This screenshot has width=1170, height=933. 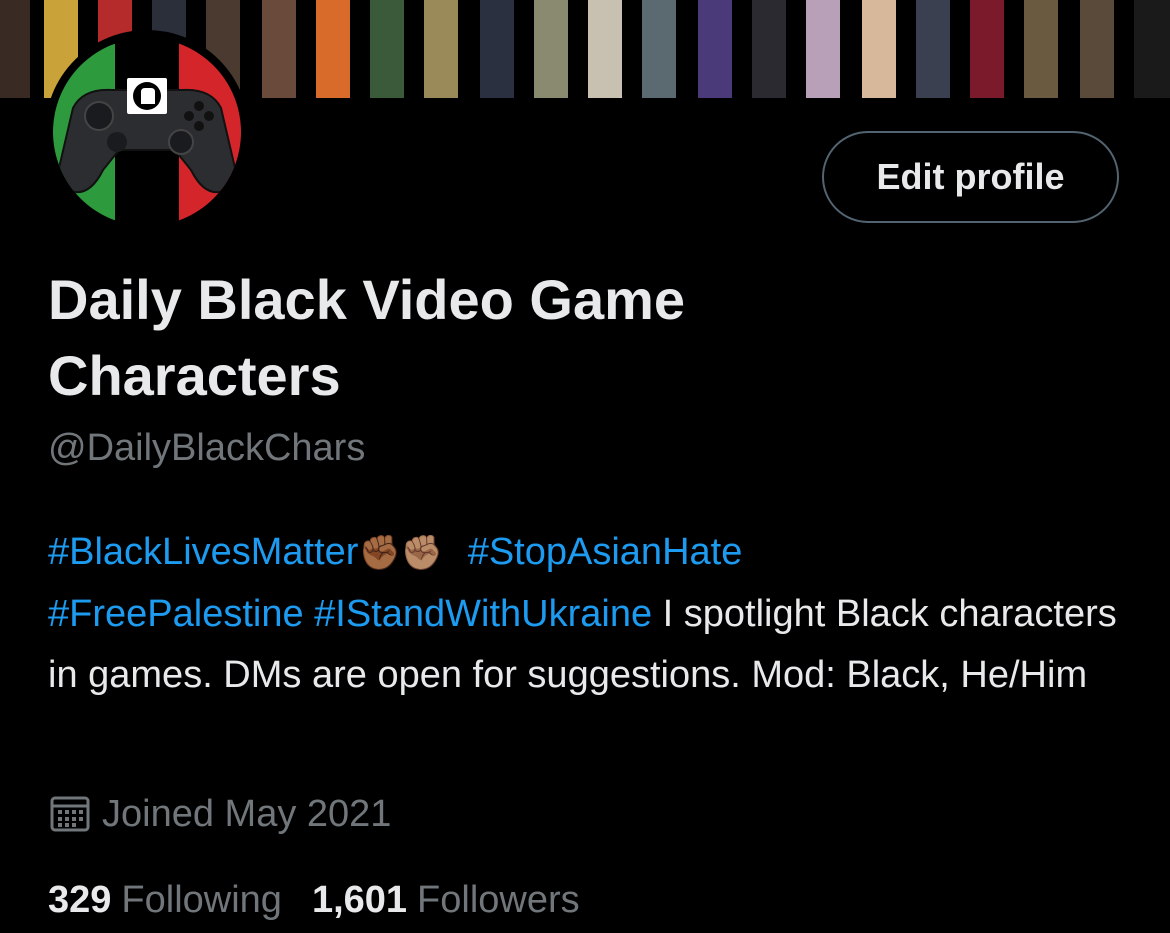 What do you see at coordinates (605, 552) in the screenshot?
I see `hashtag-link: #StopAsianHate` at bounding box center [605, 552].